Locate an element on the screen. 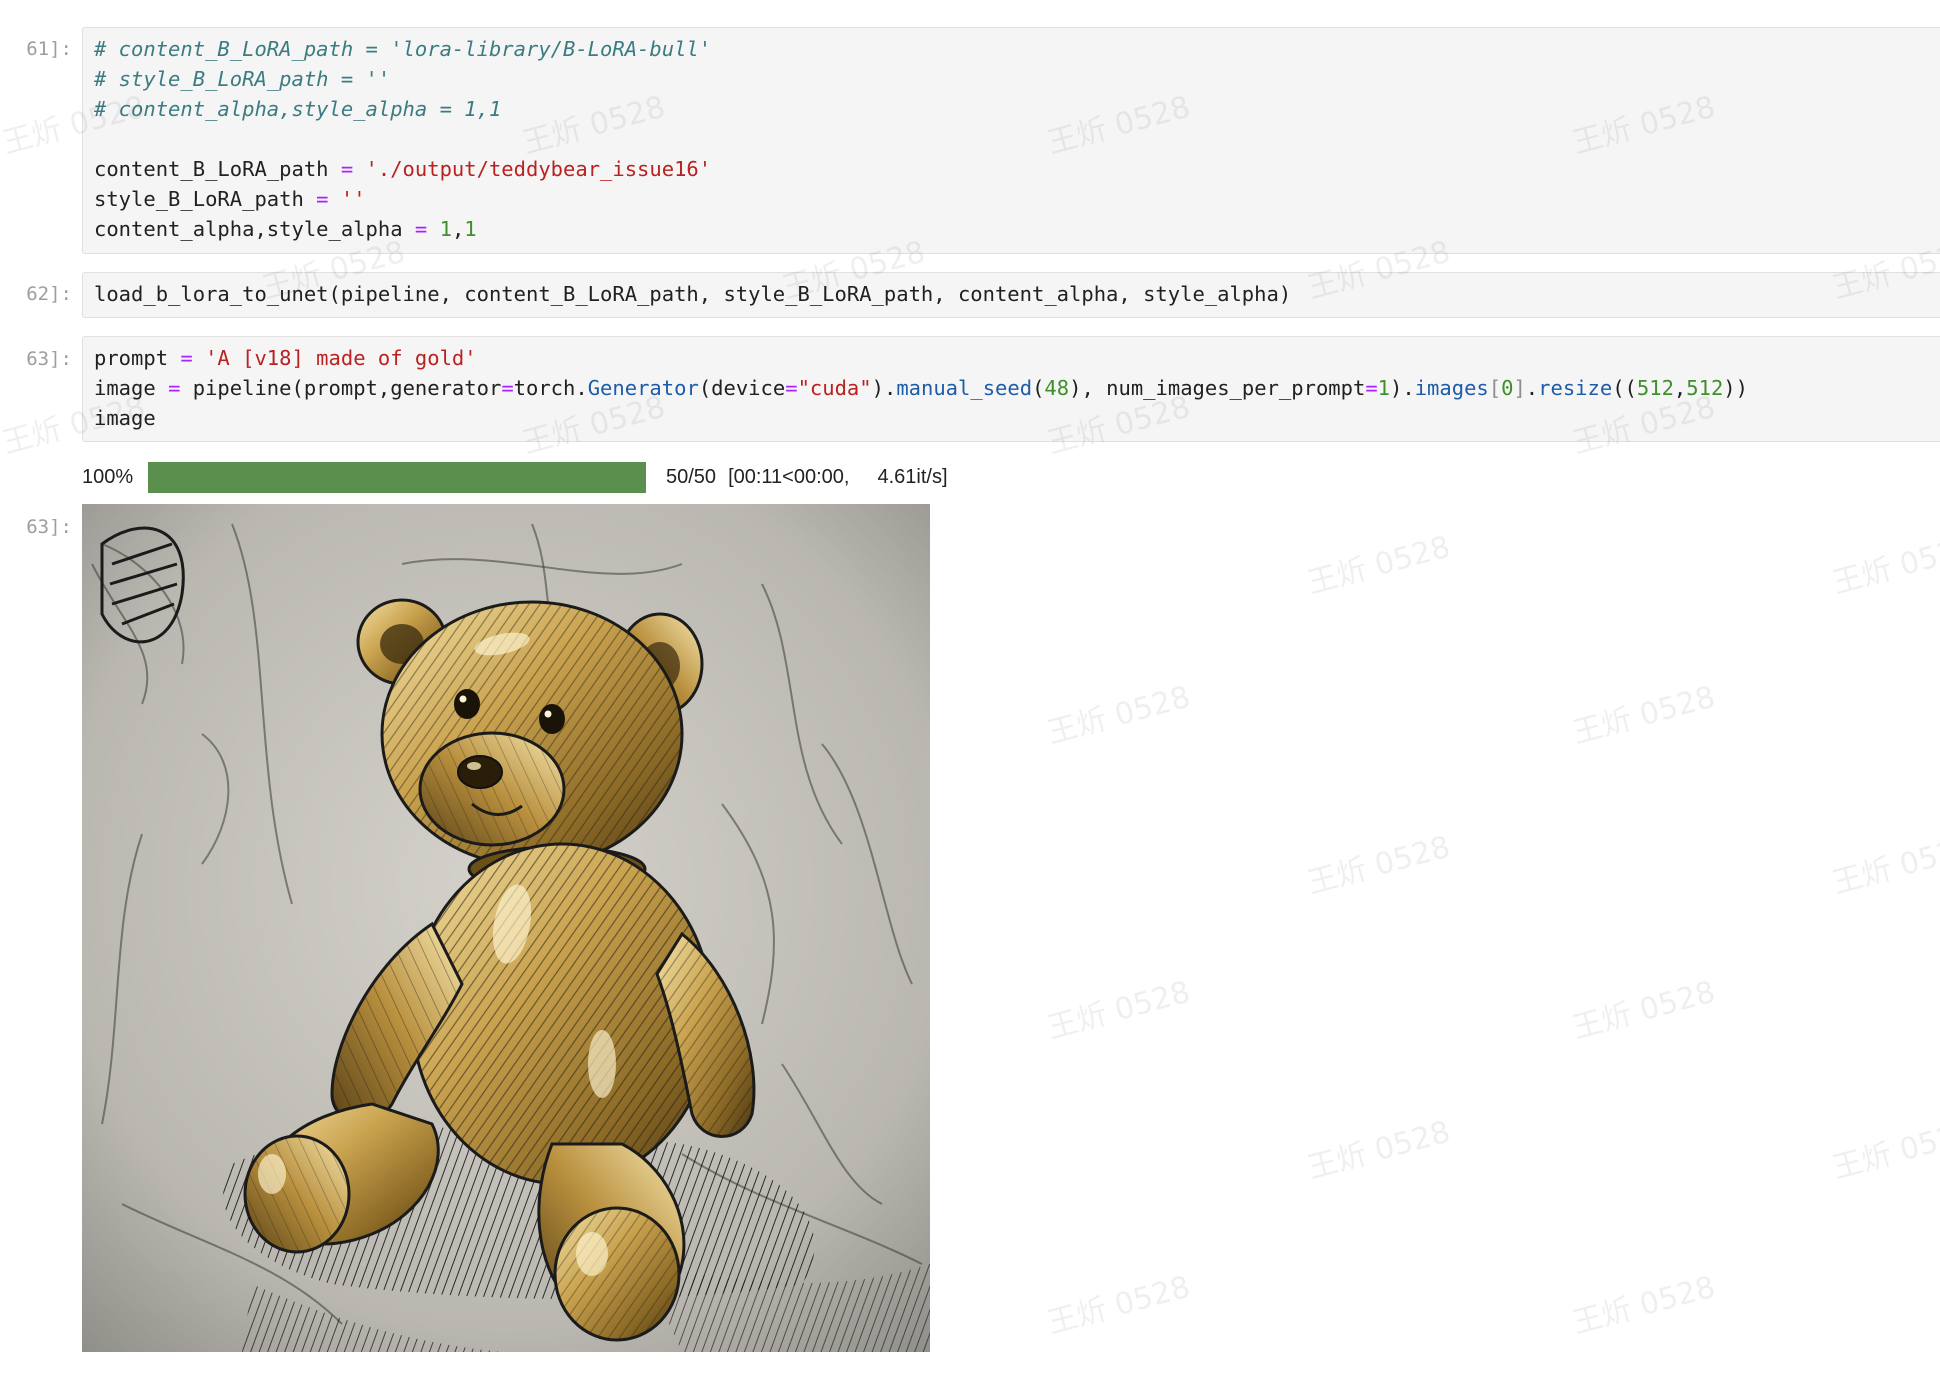  cell-prompt-62: 62]: is located at coordinates (49, 294).